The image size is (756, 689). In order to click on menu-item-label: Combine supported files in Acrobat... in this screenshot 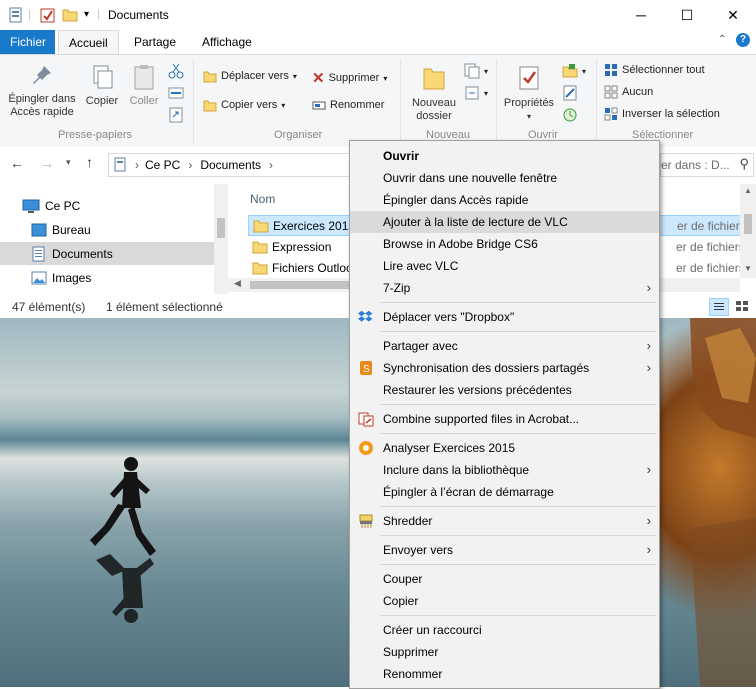, I will do `click(481, 419)`.